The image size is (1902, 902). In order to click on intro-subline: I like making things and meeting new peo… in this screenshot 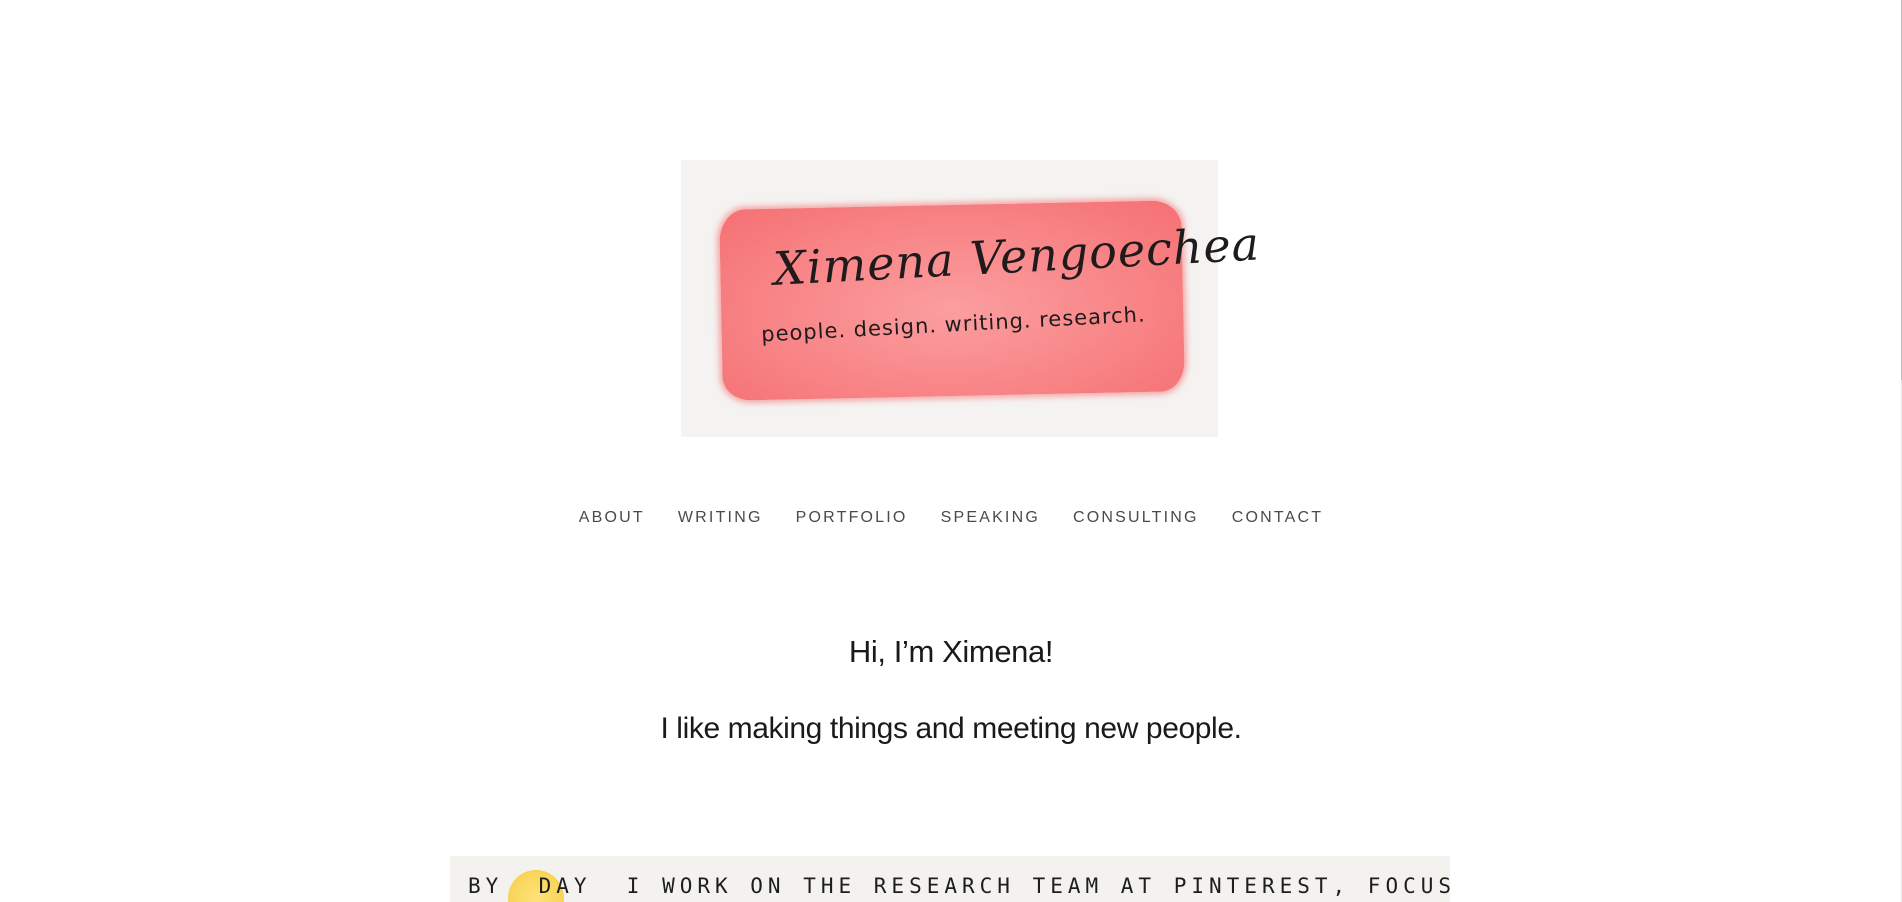, I will do `click(951, 728)`.